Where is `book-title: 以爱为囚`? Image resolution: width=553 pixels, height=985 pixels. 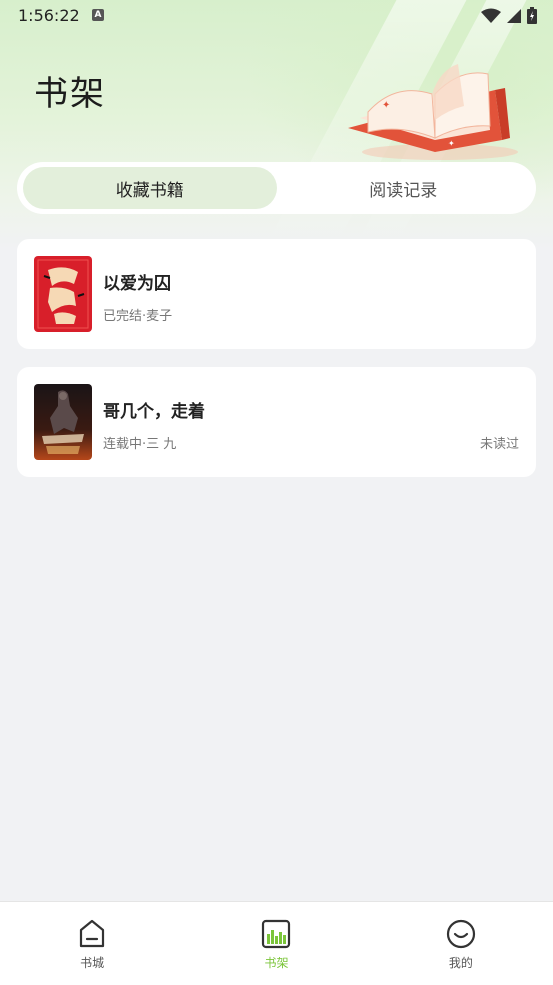 book-title: 以爱为囚 is located at coordinates (137, 284).